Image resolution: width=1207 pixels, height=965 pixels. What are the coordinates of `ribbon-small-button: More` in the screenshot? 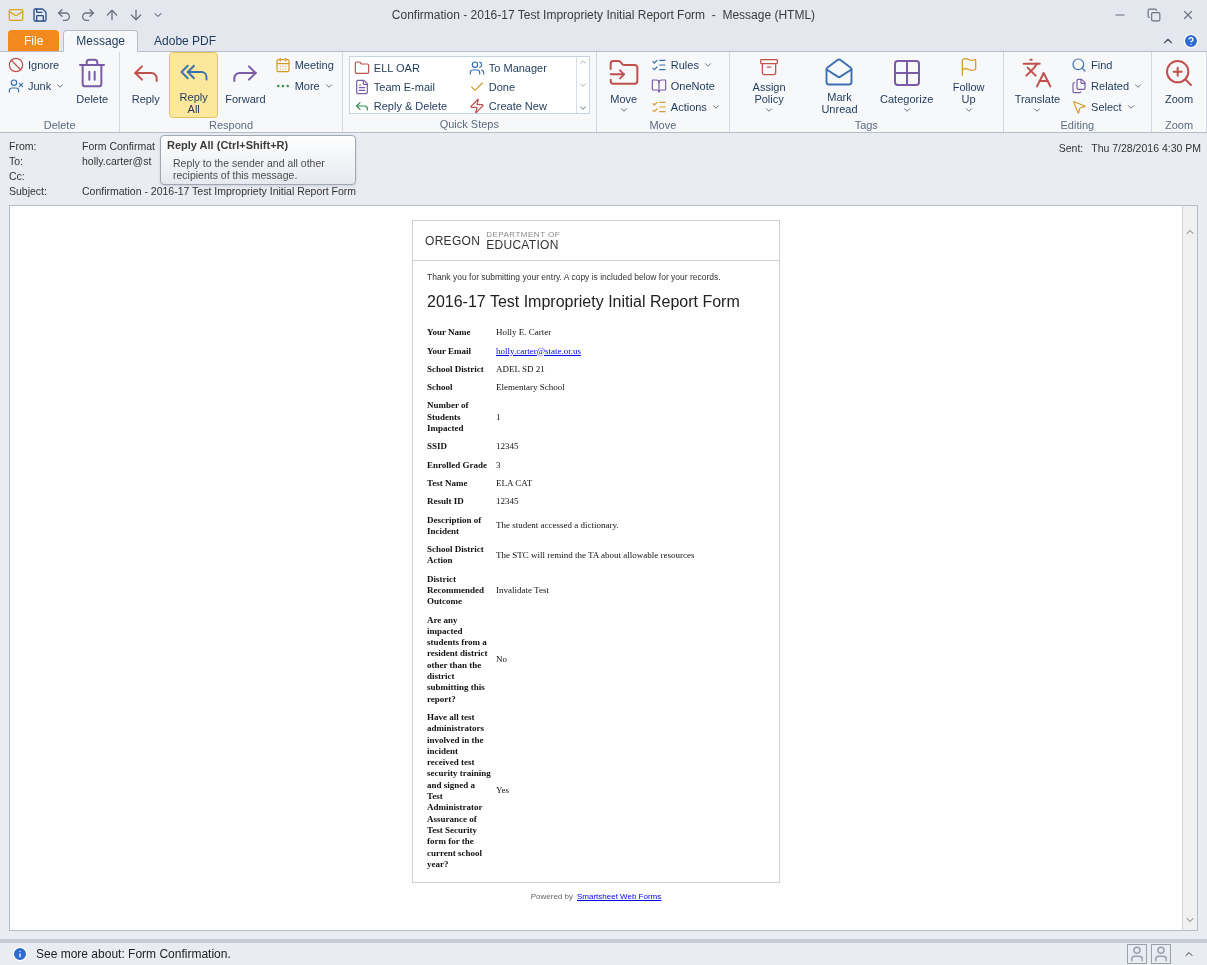 It's located at (304, 86).